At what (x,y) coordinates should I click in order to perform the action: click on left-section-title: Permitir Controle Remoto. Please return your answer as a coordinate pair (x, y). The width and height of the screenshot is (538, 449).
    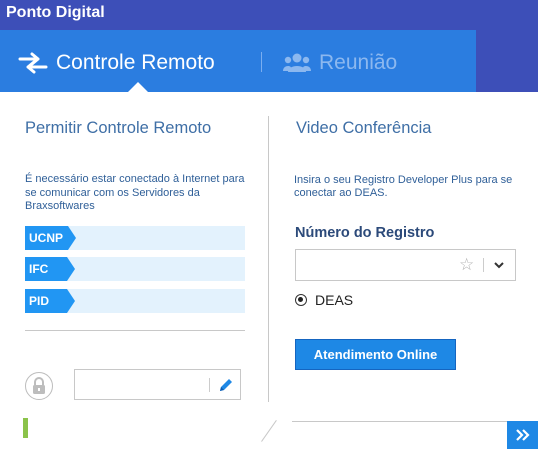
    Looking at the image, I should click on (118, 128).